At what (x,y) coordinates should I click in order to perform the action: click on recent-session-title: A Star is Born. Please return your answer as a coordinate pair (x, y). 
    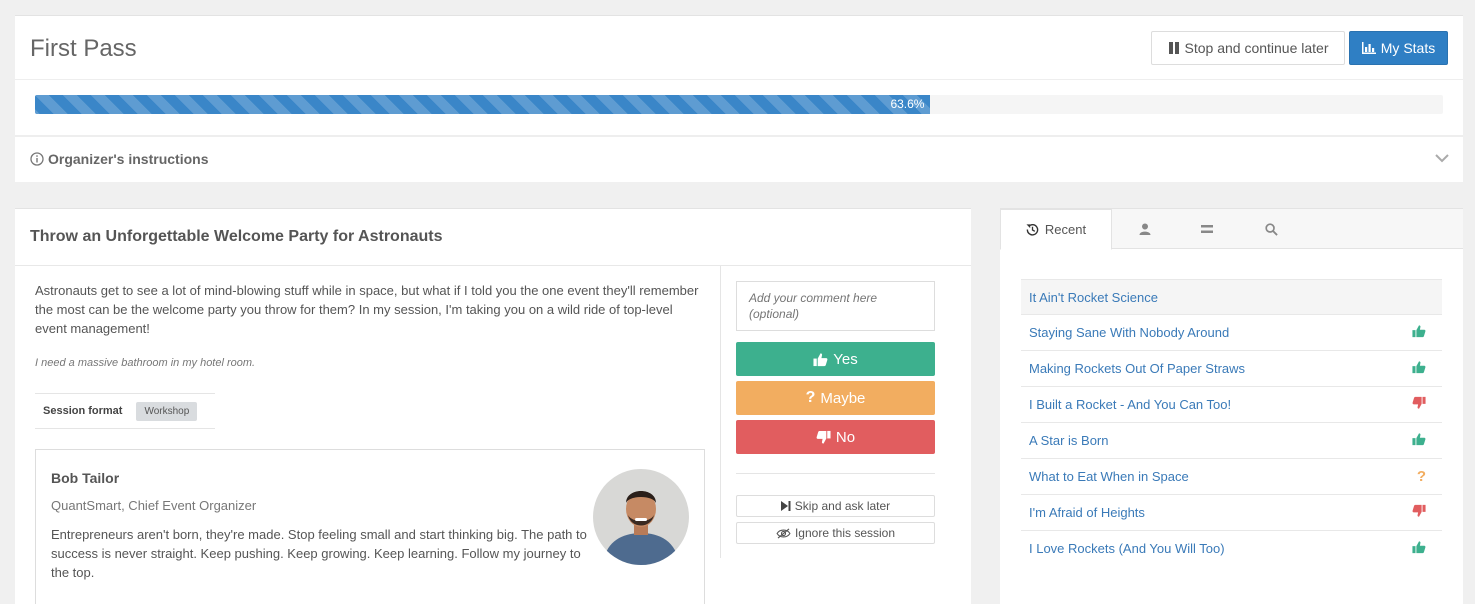
    Looking at the image, I should click on (1068, 440).